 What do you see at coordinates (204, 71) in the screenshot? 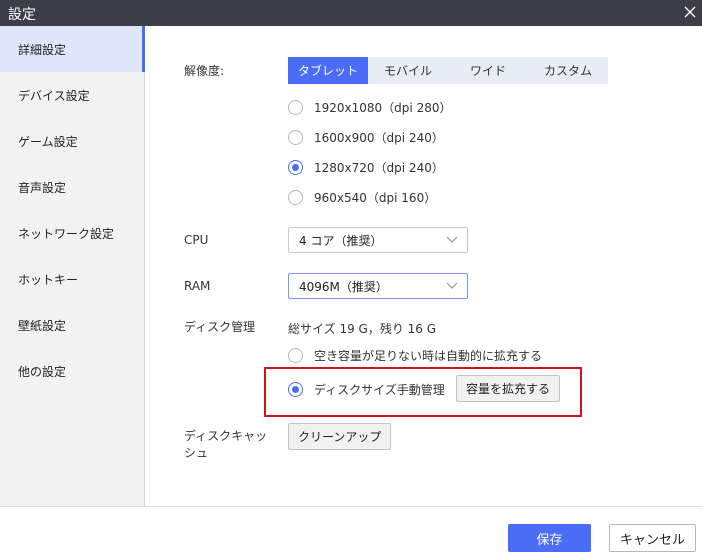
I see `resolution-label: 解像度:` at bounding box center [204, 71].